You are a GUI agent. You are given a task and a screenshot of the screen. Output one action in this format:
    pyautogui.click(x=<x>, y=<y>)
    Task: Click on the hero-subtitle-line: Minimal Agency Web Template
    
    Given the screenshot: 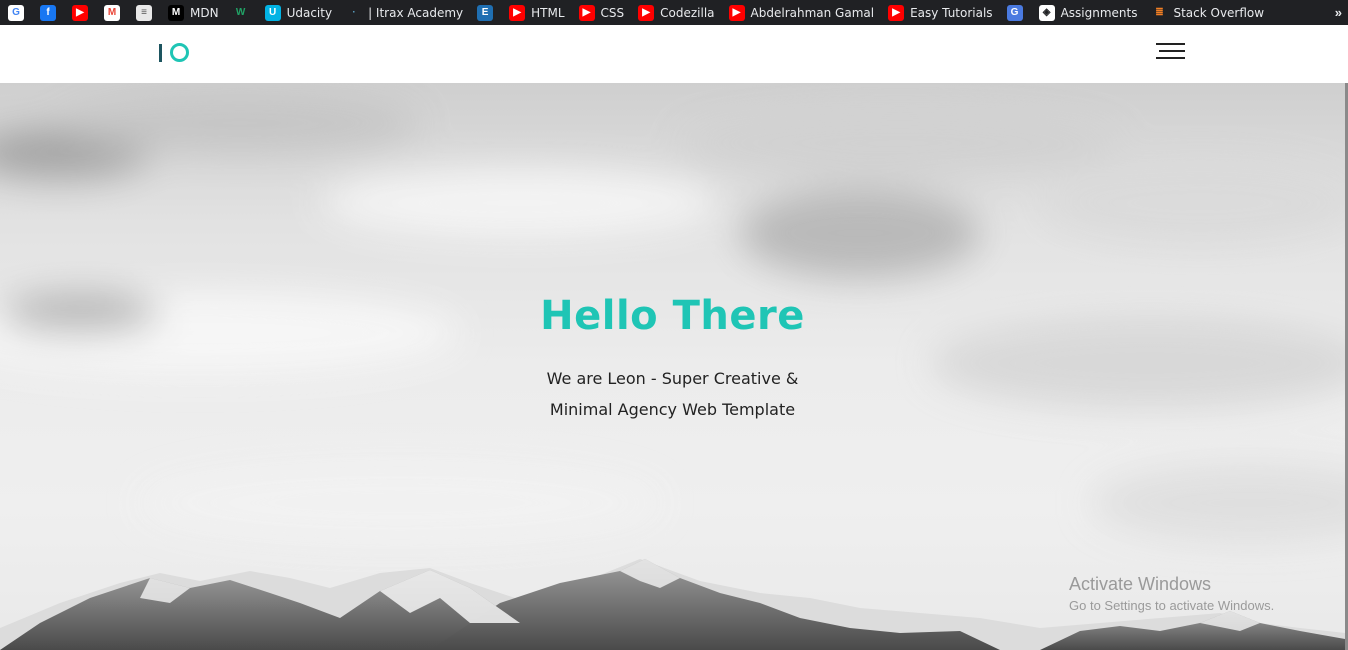 What is the action you would take?
    pyautogui.click(x=672, y=409)
    